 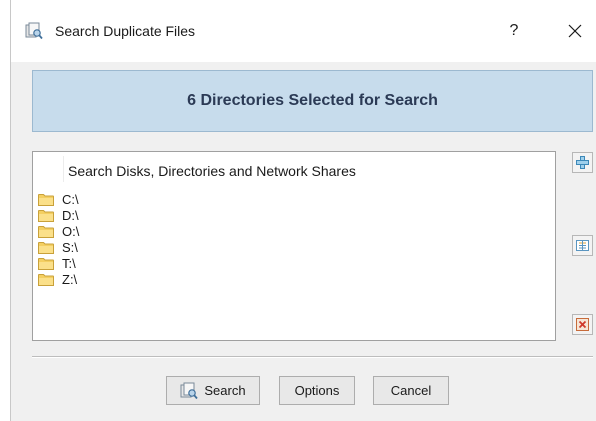 What do you see at coordinates (58, 215) in the screenshot?
I see `directory-item: D:\` at bounding box center [58, 215].